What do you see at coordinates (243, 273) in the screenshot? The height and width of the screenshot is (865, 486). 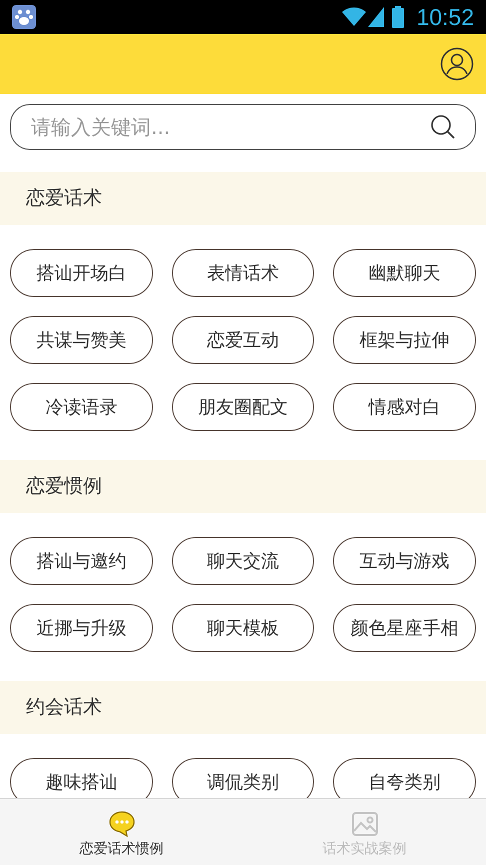 I see `tag-chip: 表情话术` at bounding box center [243, 273].